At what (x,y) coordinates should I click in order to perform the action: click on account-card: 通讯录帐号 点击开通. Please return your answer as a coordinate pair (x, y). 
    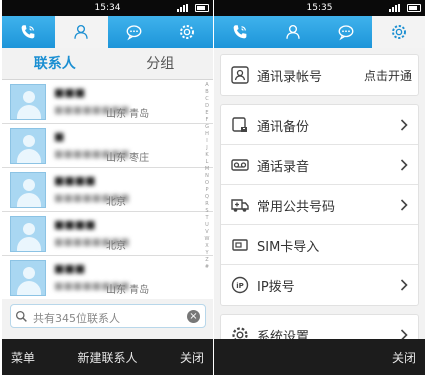
    Looking at the image, I should click on (319, 75).